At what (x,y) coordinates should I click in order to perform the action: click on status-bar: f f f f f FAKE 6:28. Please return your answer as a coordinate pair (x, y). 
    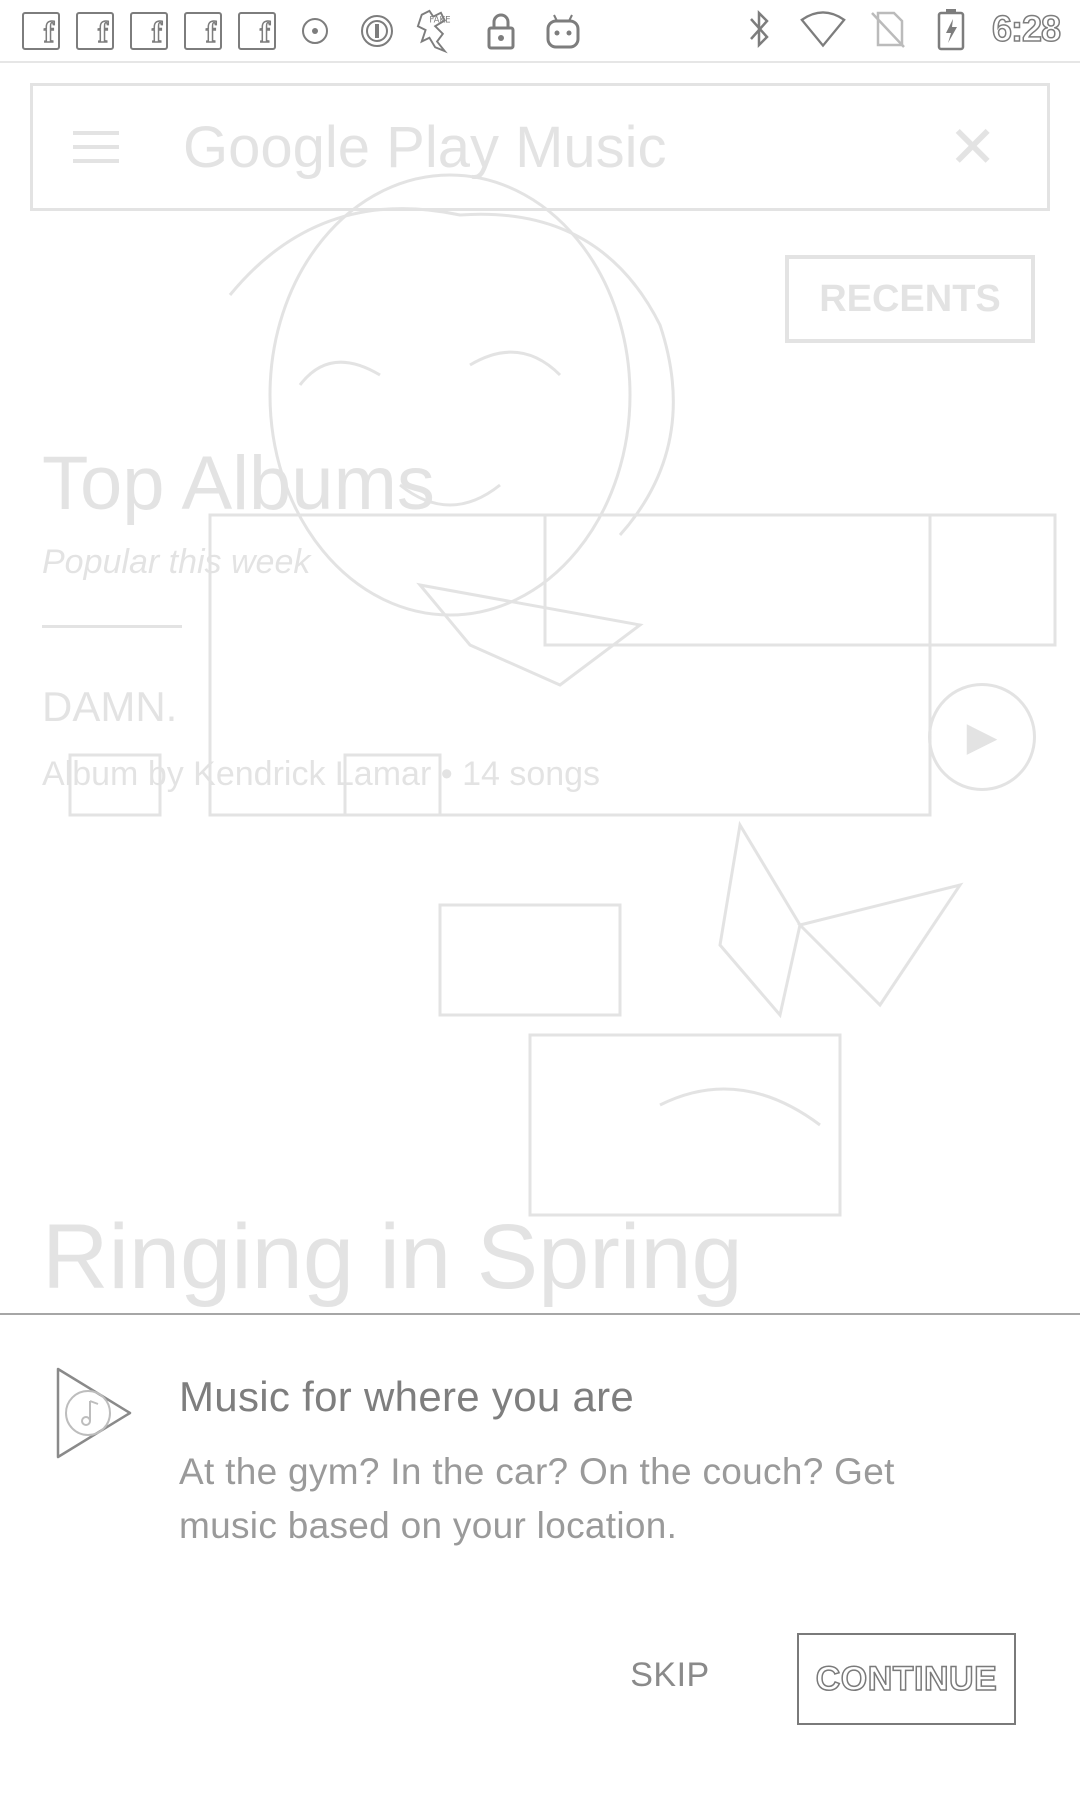
    Looking at the image, I should click on (540, 31).